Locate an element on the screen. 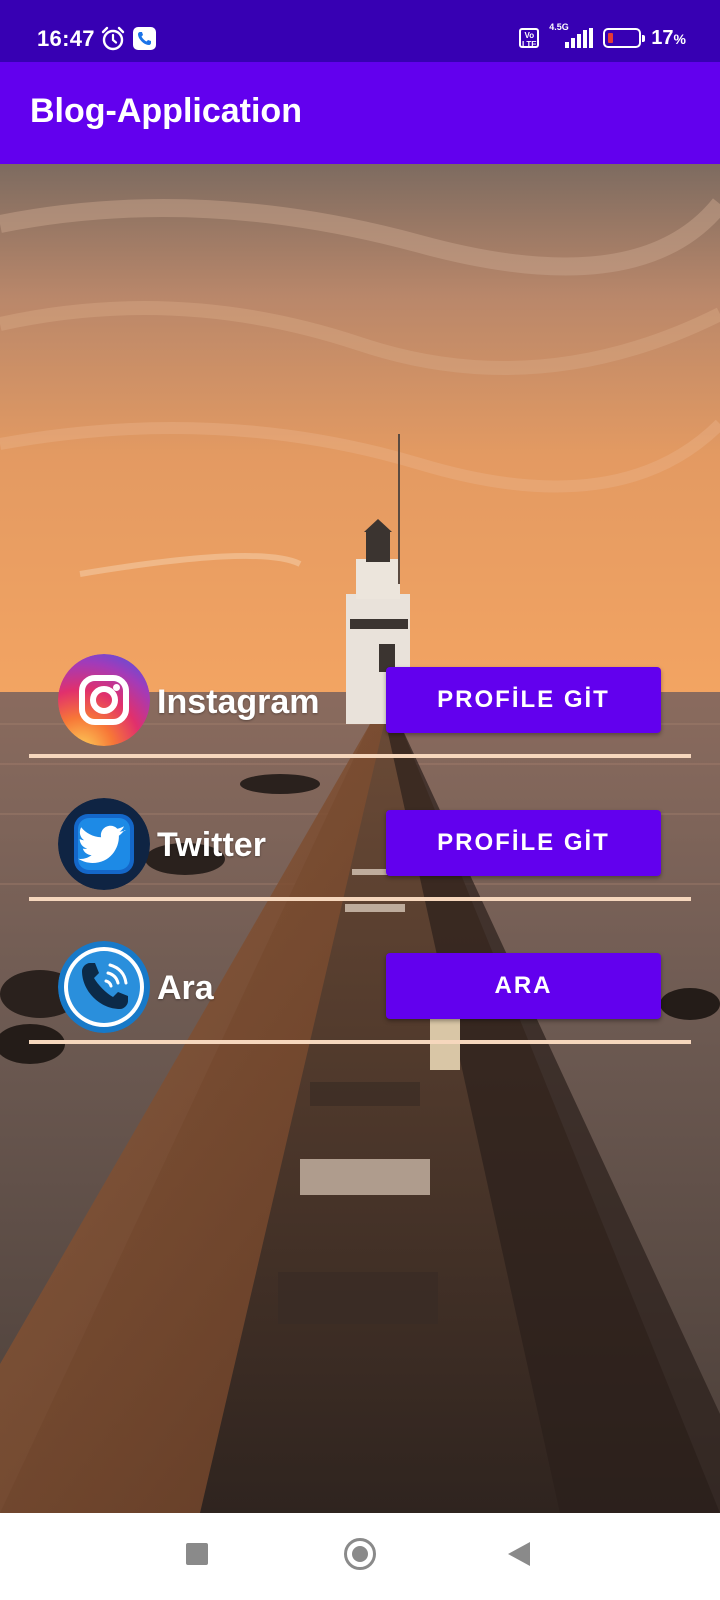 The height and width of the screenshot is (1600, 720). volte-icon: Vo LTE is located at coordinates (529, 38).